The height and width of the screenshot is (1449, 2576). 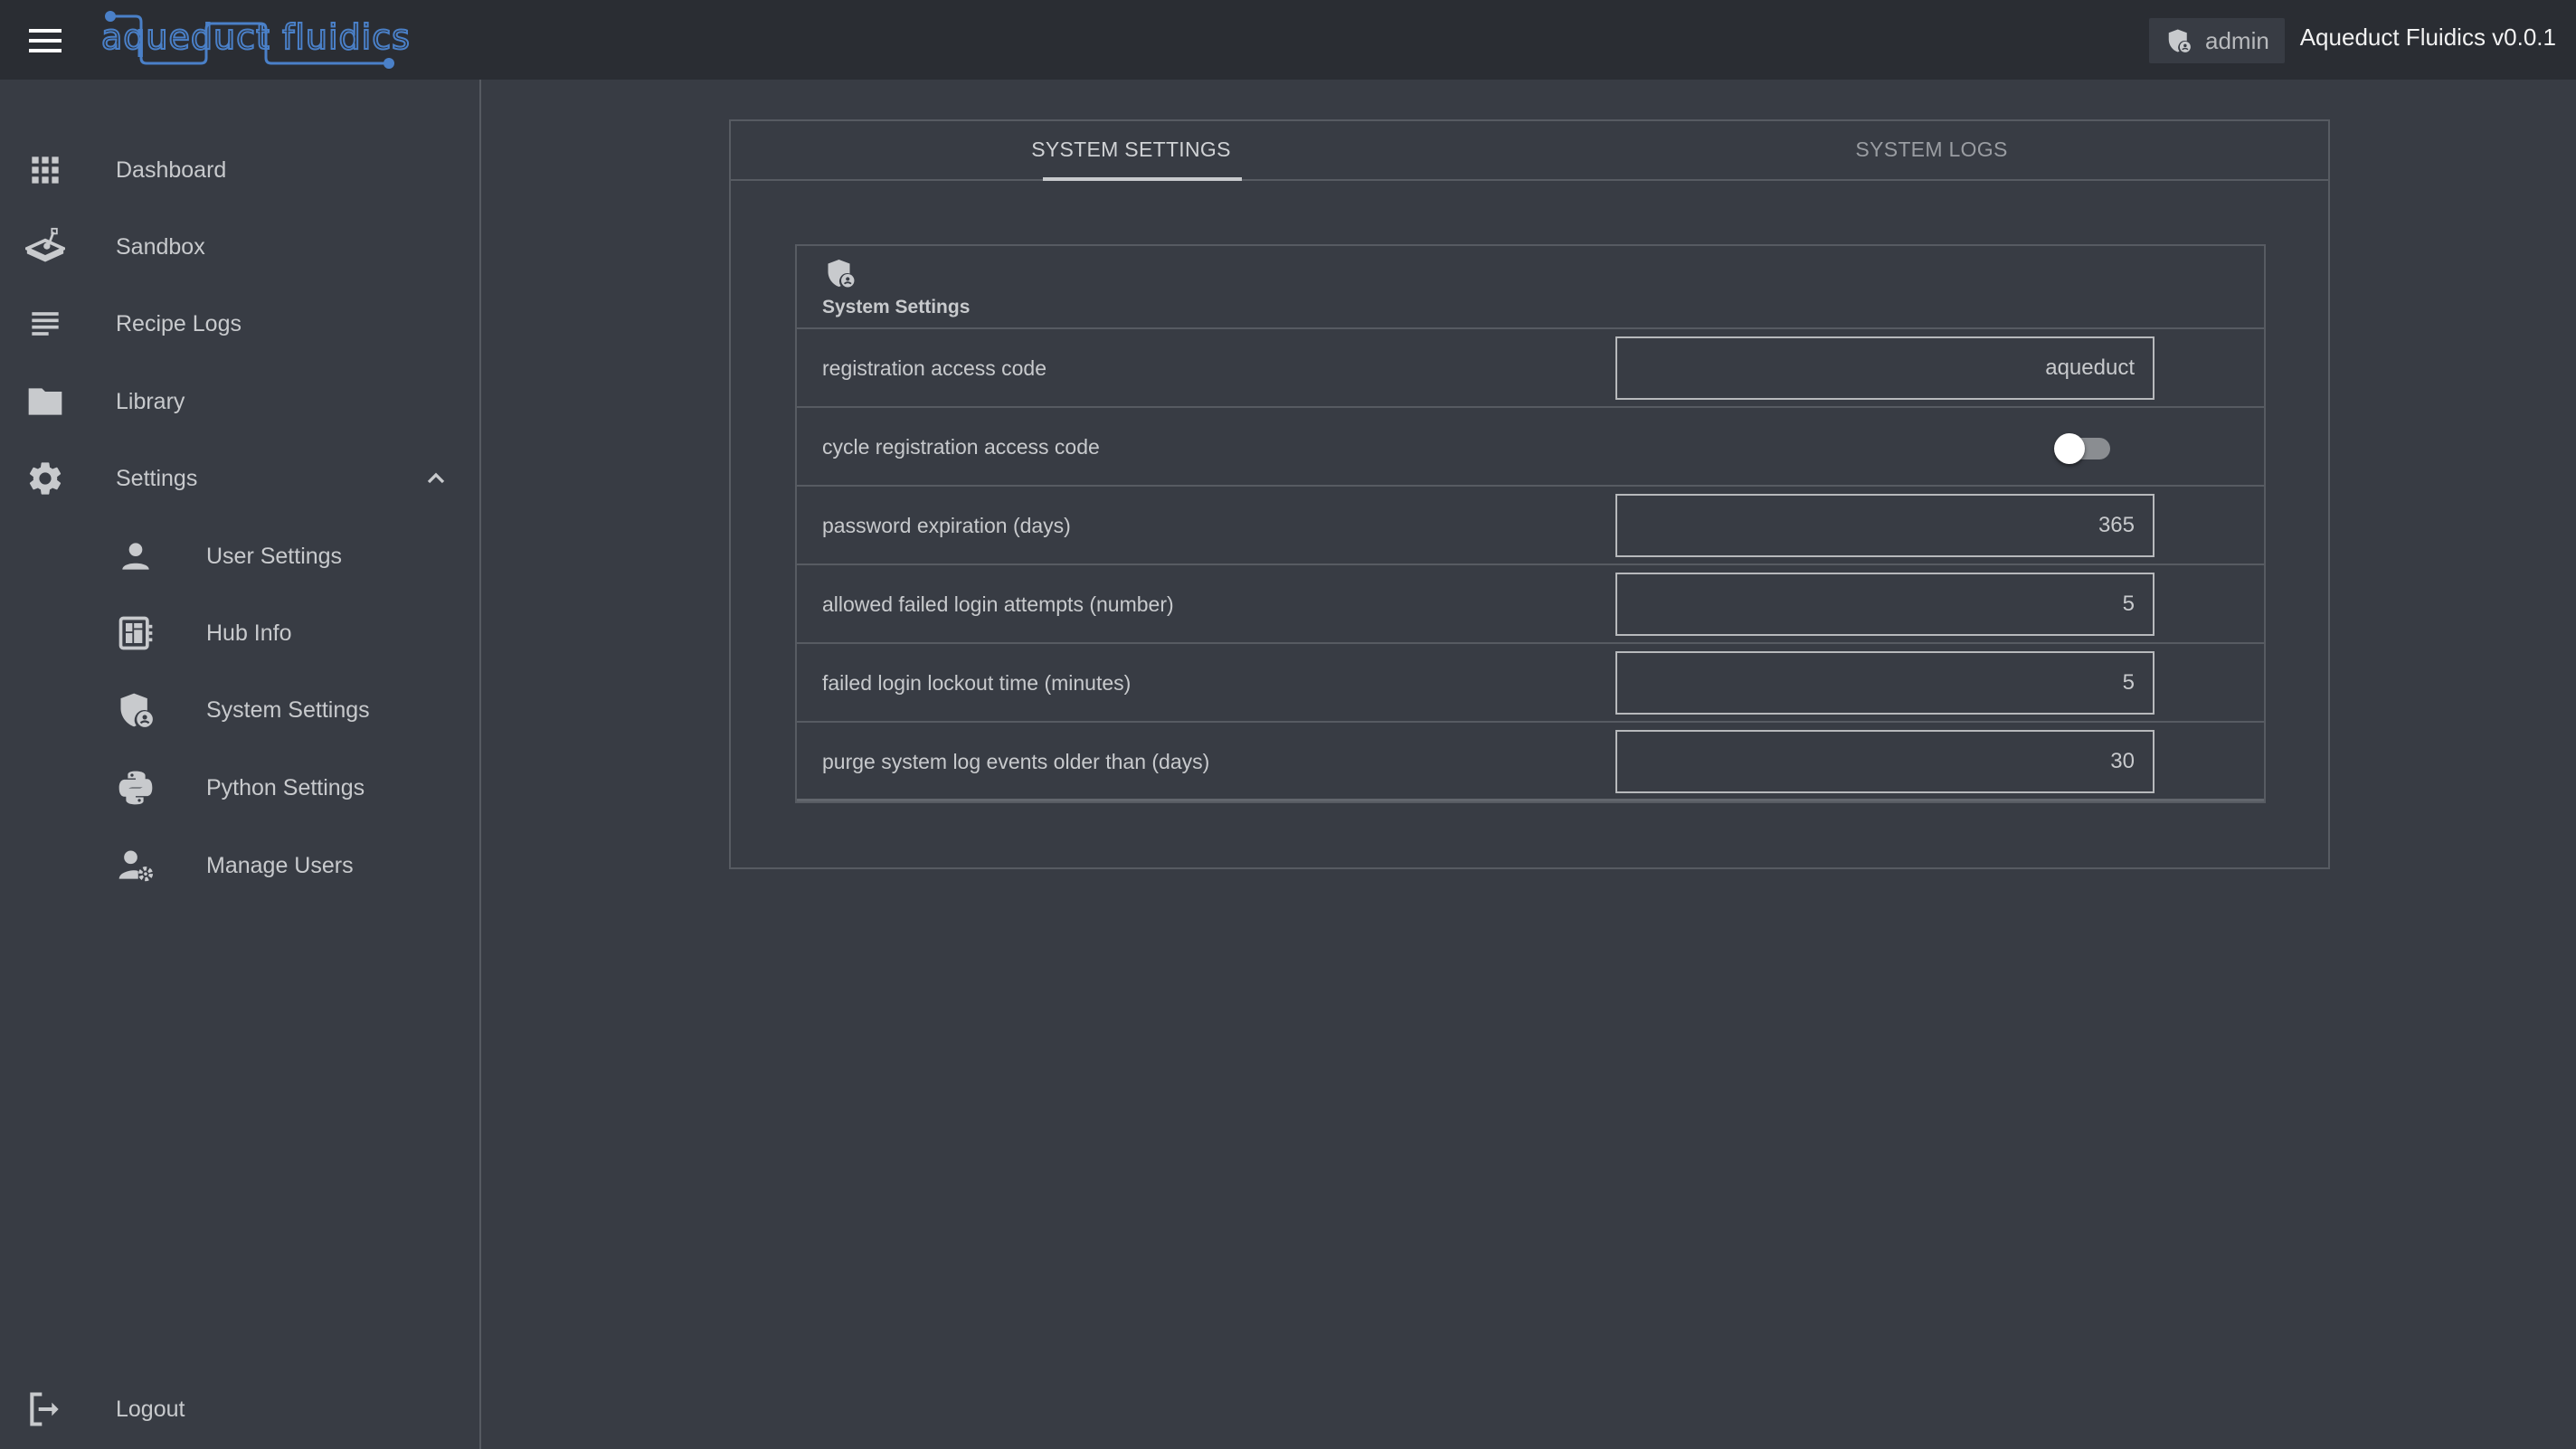 I want to click on sidebar-item-label: Manage Users, so click(x=280, y=865).